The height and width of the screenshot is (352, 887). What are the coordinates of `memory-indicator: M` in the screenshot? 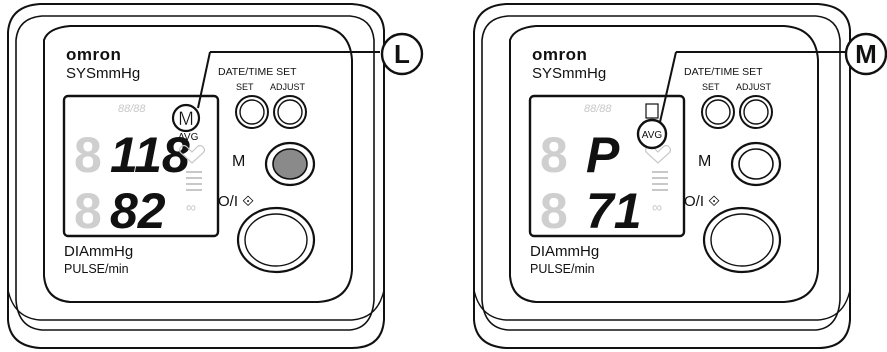 It's located at (186, 119).